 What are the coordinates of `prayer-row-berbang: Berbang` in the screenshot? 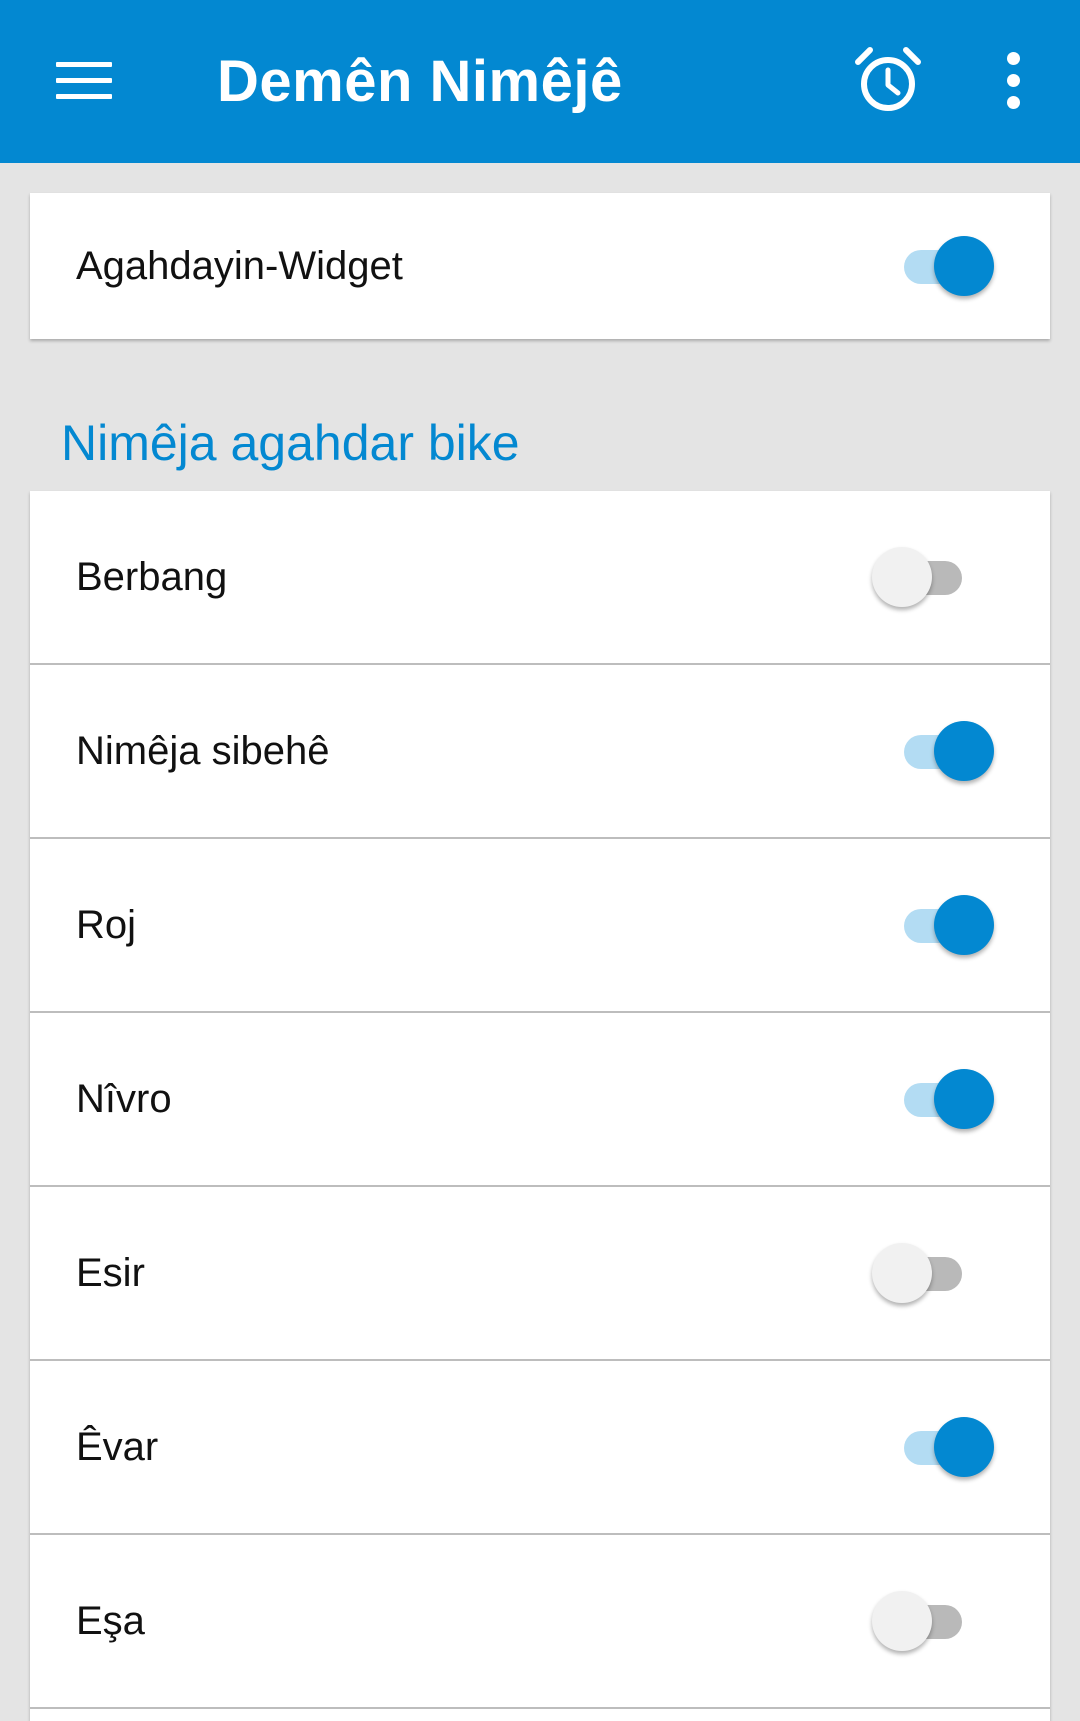 It's located at (540, 578).